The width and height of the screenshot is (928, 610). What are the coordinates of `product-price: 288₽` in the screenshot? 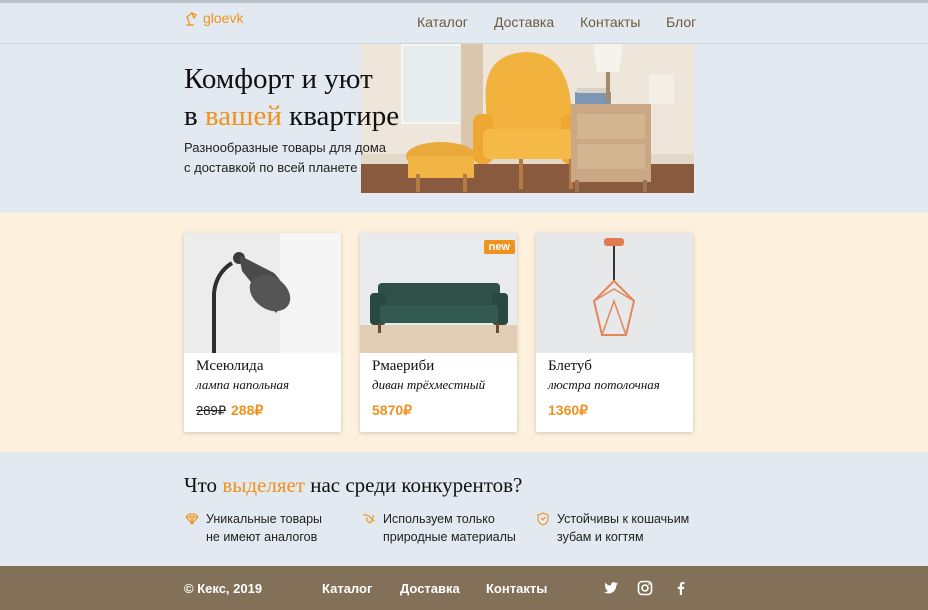 It's located at (247, 410).